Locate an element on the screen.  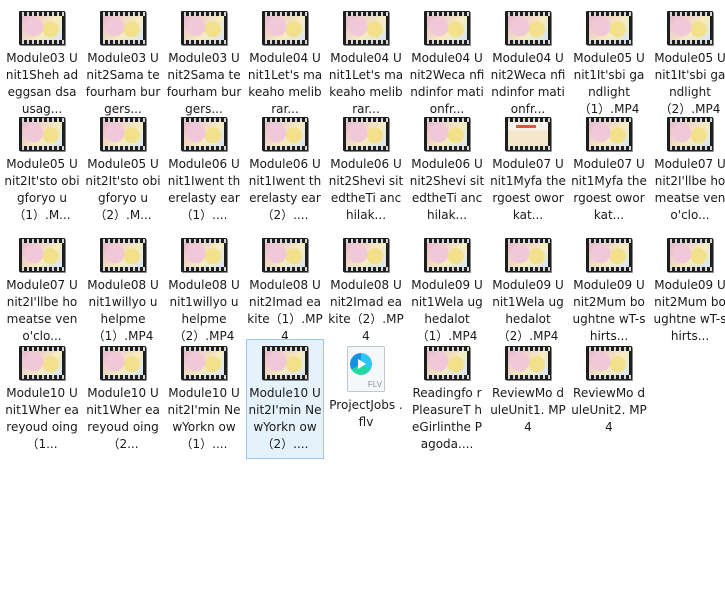
file-name: Module05 Unit1It'sbi gandlight （2）.MP4 is located at coordinates (689, 83).